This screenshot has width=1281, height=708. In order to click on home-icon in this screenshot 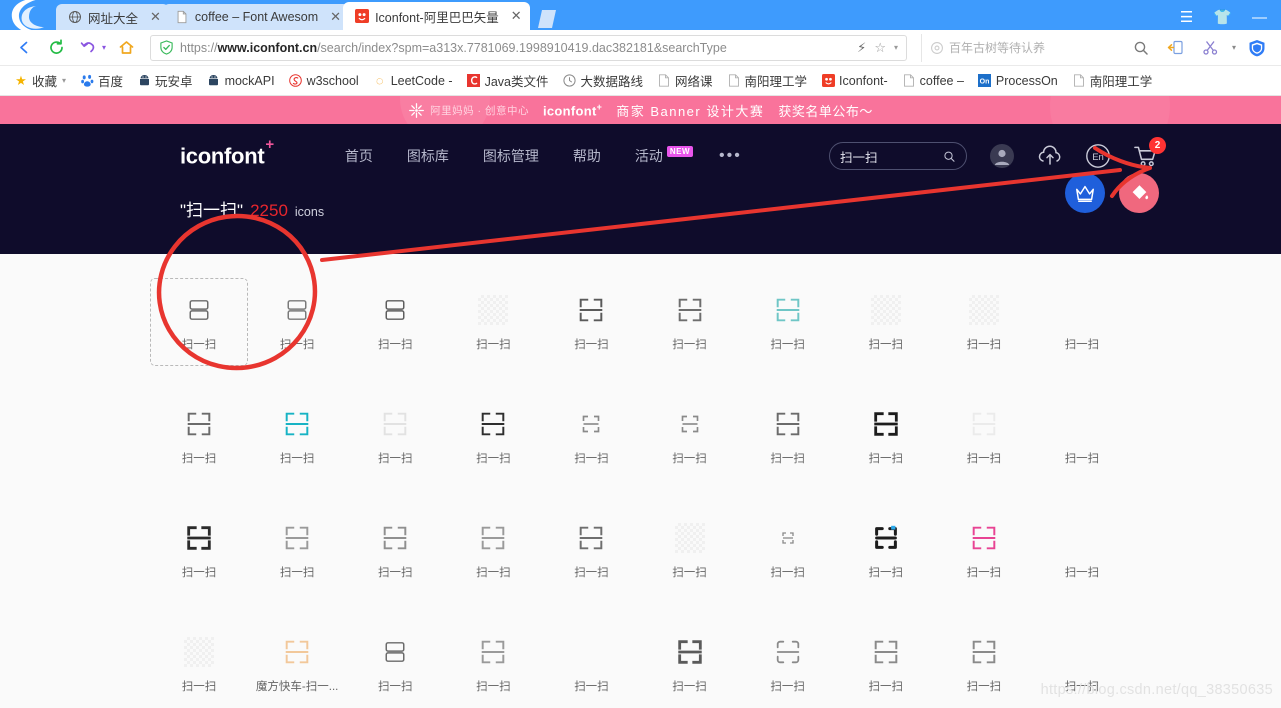, I will do `click(126, 48)`.